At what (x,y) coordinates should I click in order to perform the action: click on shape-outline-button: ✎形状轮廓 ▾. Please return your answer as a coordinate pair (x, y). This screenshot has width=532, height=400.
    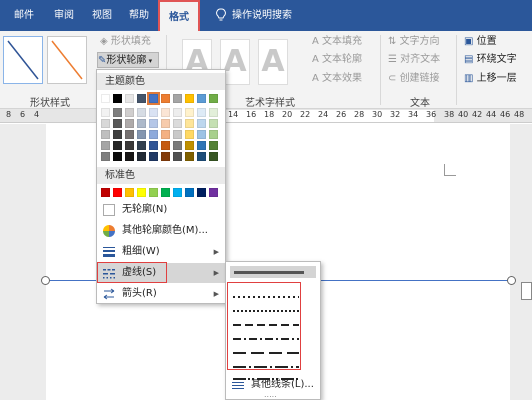
    Looking at the image, I should click on (128, 60).